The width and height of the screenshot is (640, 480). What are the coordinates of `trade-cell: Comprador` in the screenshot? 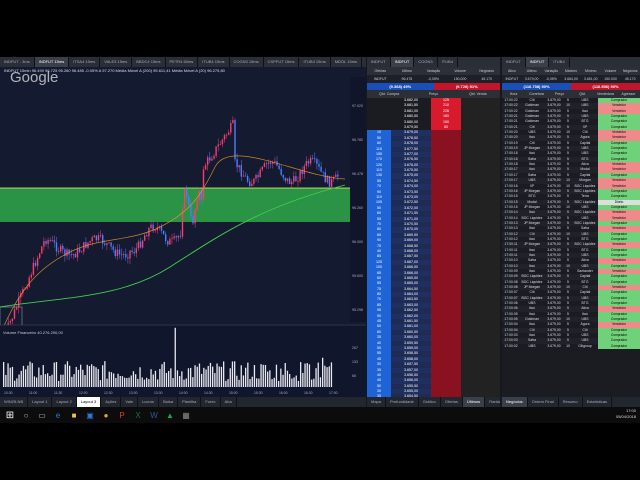 It's located at (619, 346).